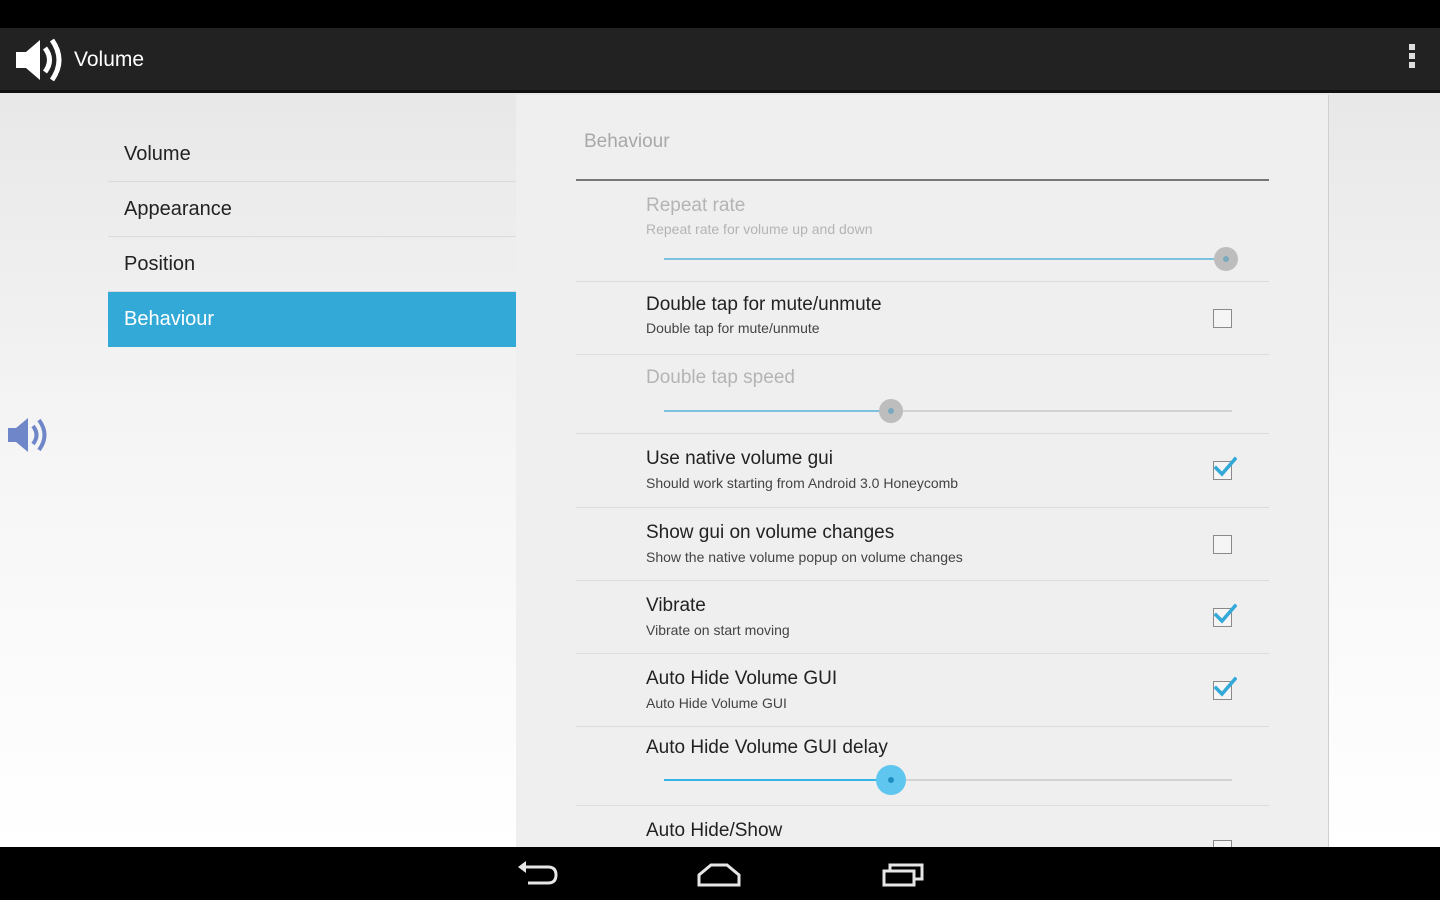 This screenshot has height=900, width=1440. I want to click on double-tap-speed-slider, so click(948, 411).